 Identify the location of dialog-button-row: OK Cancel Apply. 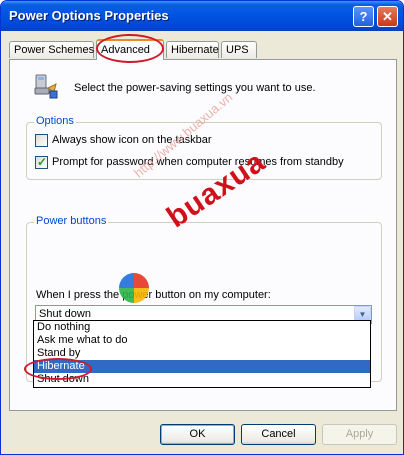
(202, 434).